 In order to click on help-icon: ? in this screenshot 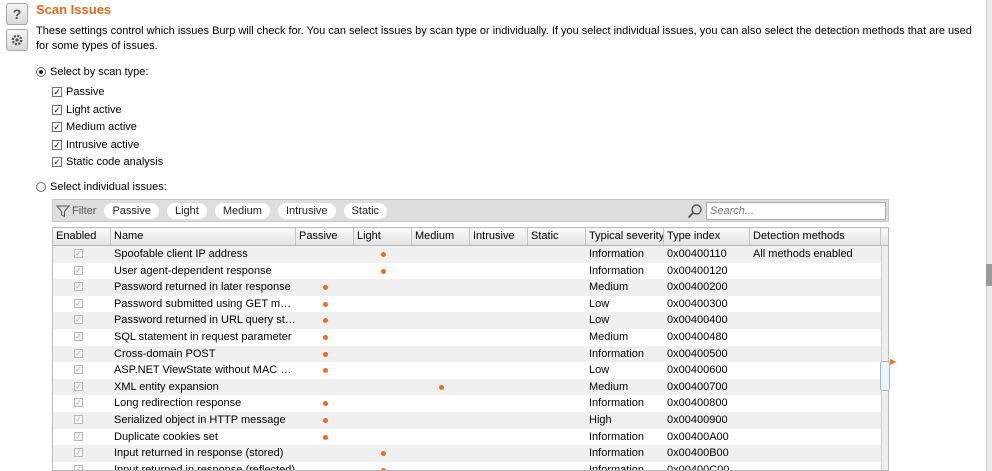, I will do `click(17, 14)`.